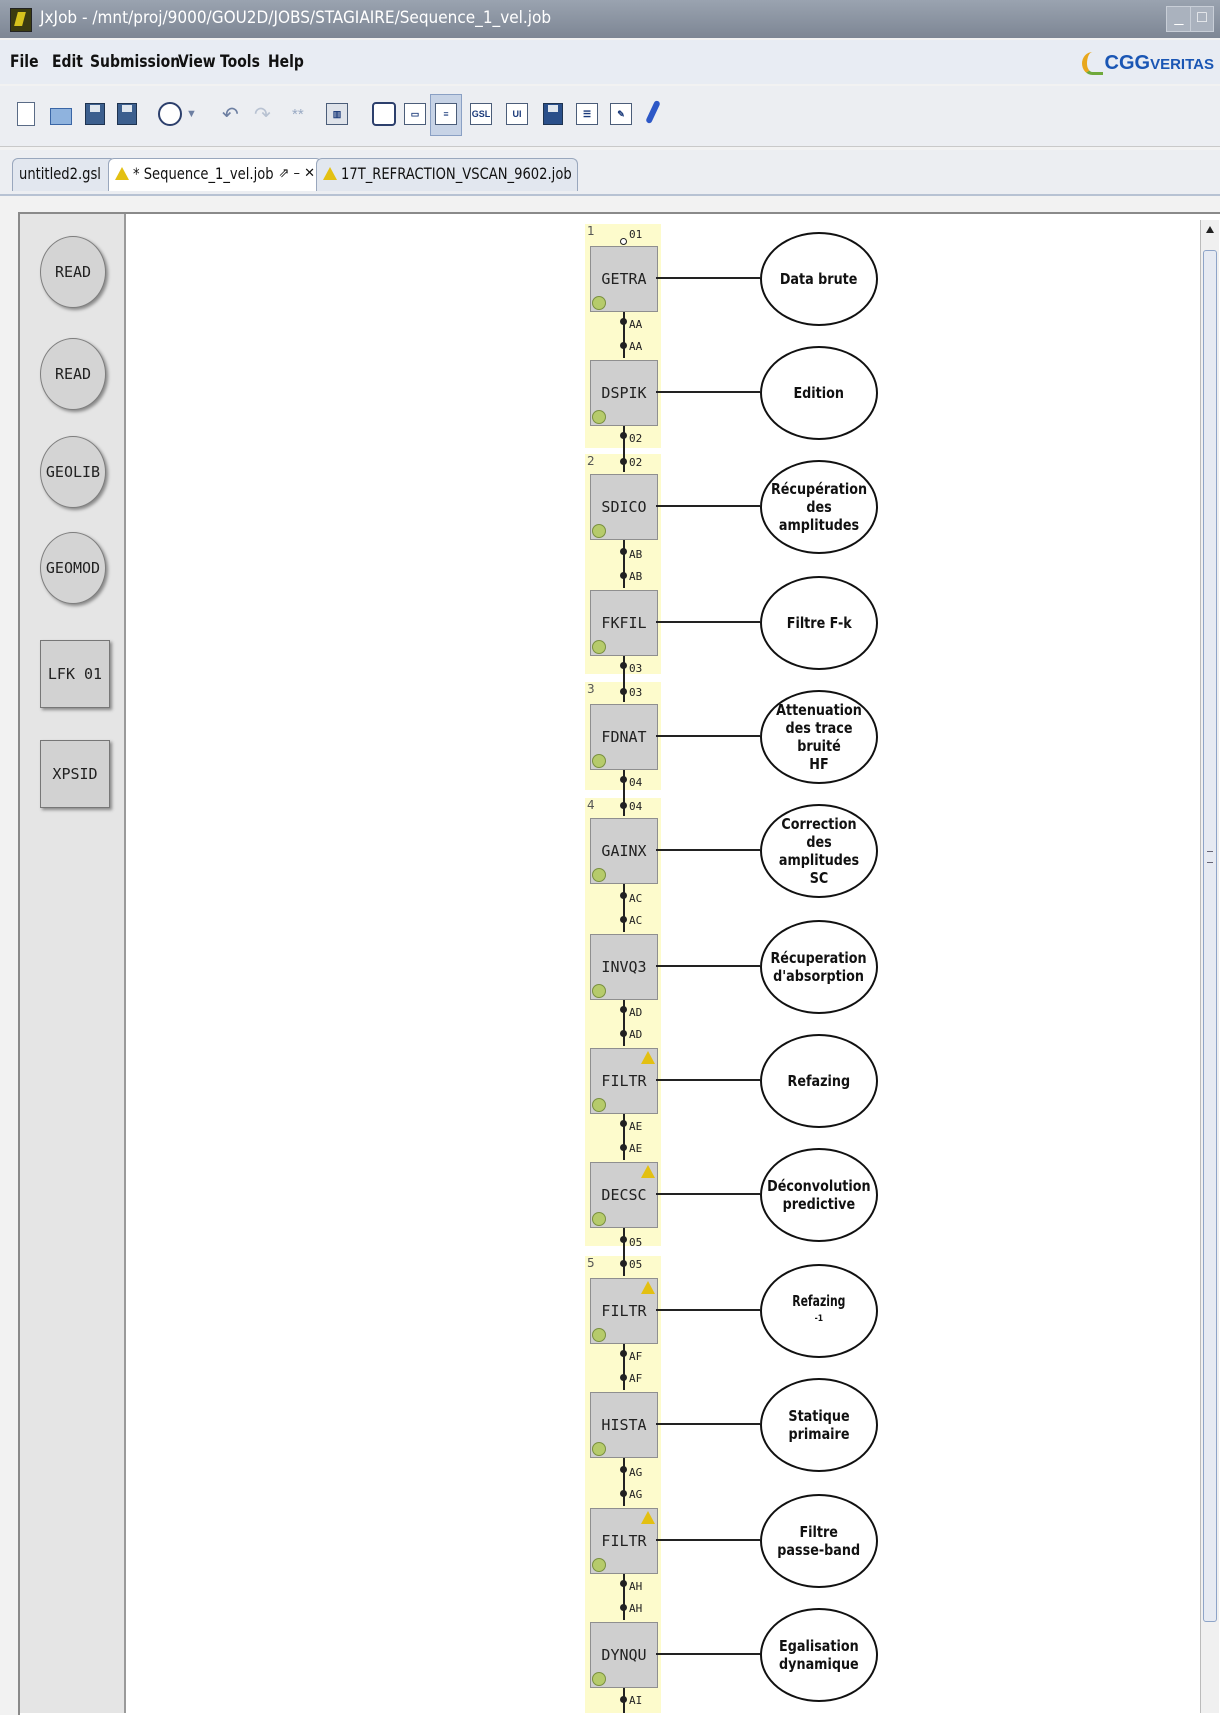 This screenshot has width=1220, height=1715. What do you see at coordinates (624, 1195) in the screenshot?
I see `module-node-decsc: DECSC` at bounding box center [624, 1195].